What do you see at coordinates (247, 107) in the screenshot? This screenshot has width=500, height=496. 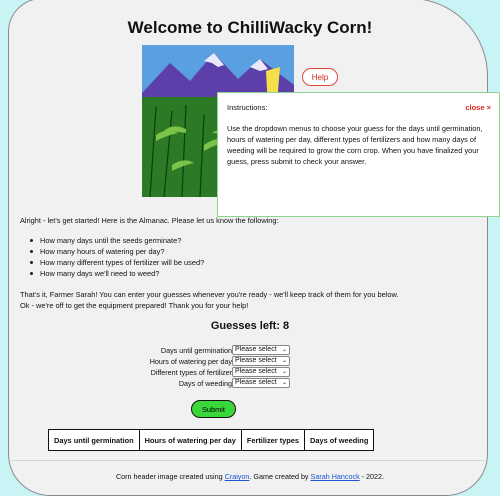 I see `instructions-title: Instructions:` at bounding box center [247, 107].